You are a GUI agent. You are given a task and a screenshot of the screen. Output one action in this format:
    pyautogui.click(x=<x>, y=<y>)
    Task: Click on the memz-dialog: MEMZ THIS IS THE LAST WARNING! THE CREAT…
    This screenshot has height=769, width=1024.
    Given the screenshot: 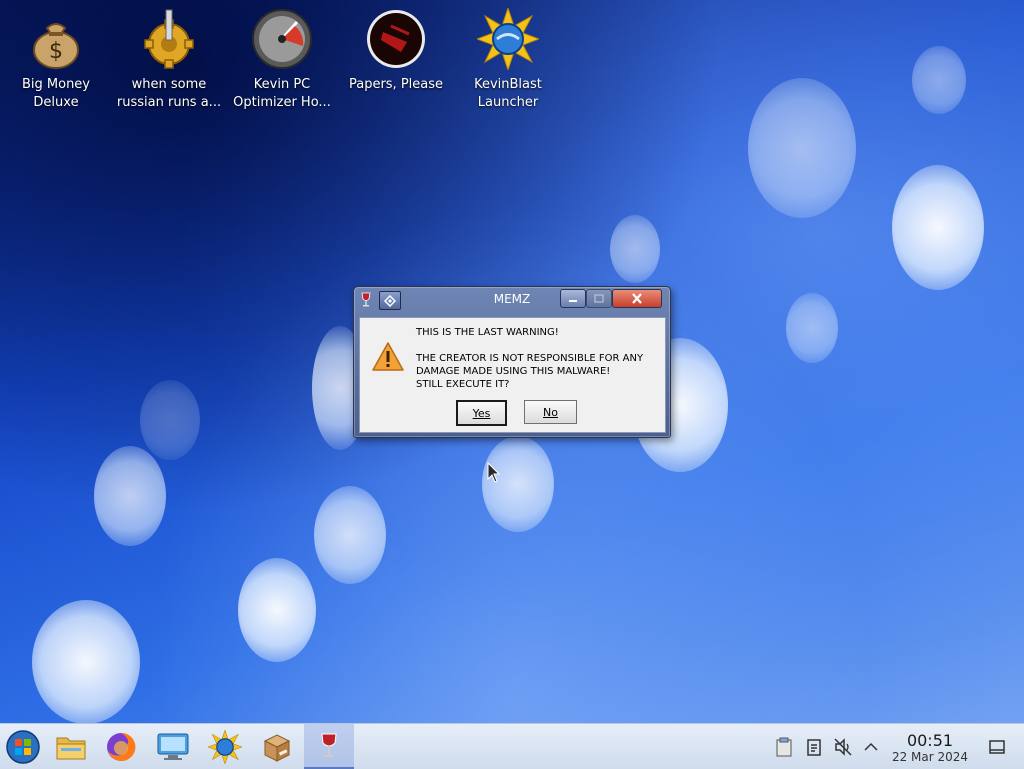 What is the action you would take?
    pyautogui.click(x=512, y=362)
    